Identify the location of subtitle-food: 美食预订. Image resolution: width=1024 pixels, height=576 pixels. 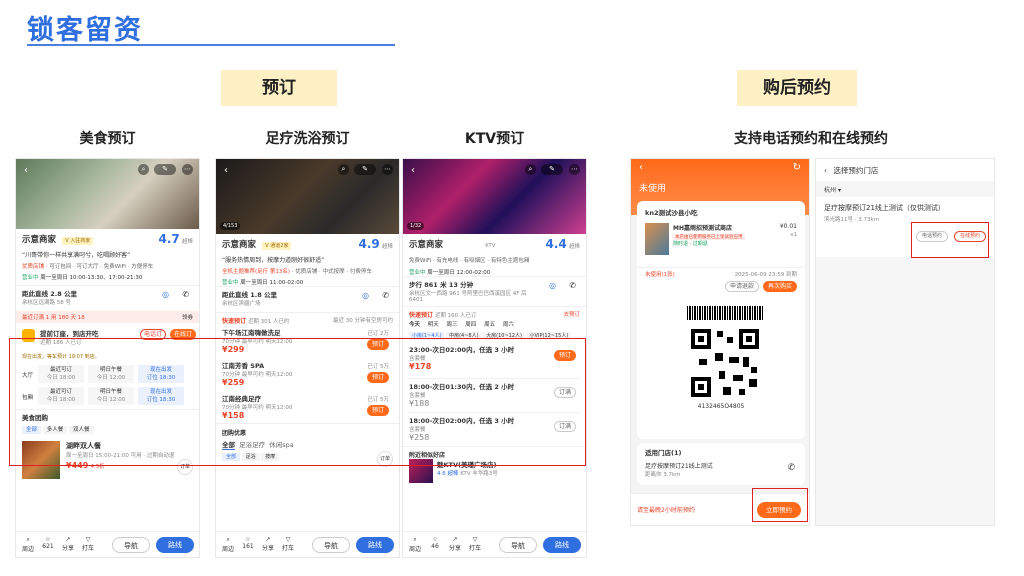
(107, 139).